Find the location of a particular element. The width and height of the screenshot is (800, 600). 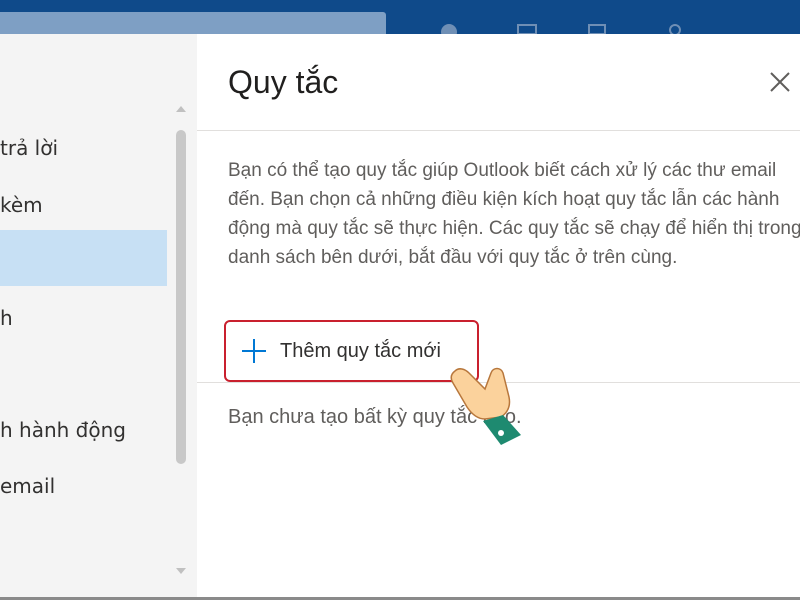

search-box is located at coordinates (193, 23).